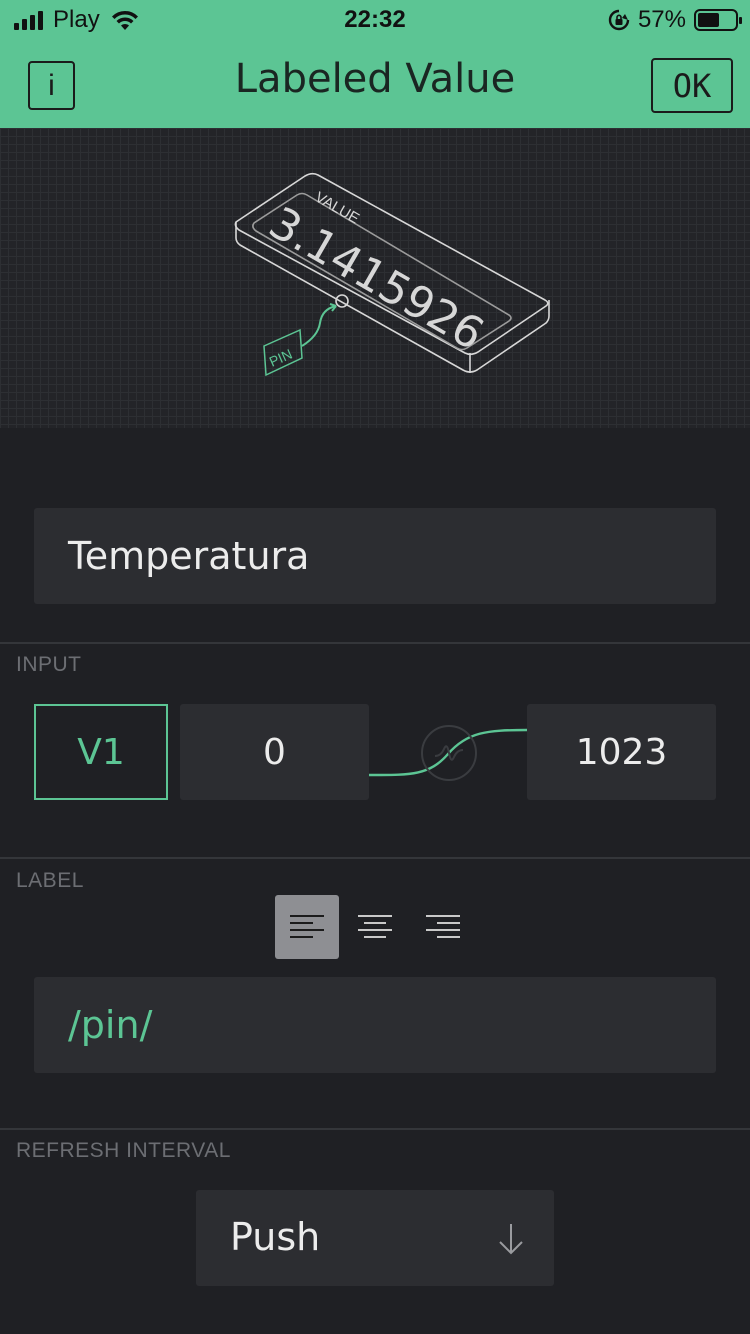  Describe the element at coordinates (511, 1239) in the screenshot. I see `arrow-down-icon` at that location.